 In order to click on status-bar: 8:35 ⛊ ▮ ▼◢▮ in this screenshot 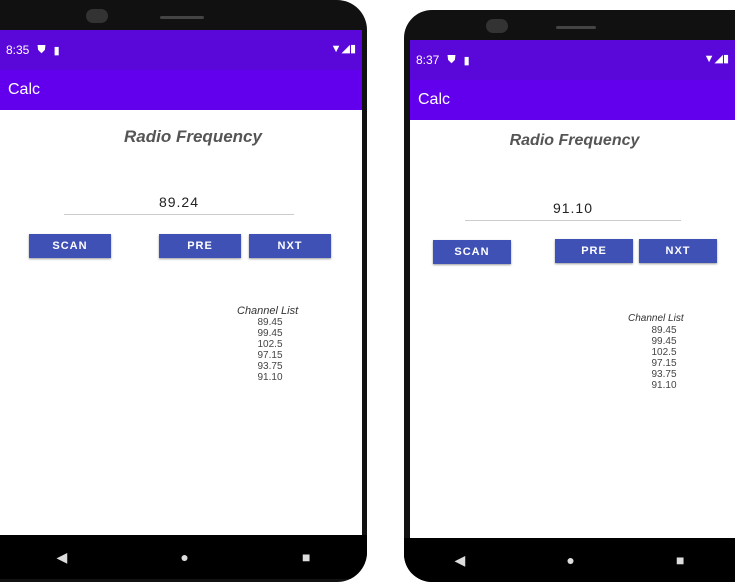, I will do `click(181, 50)`.